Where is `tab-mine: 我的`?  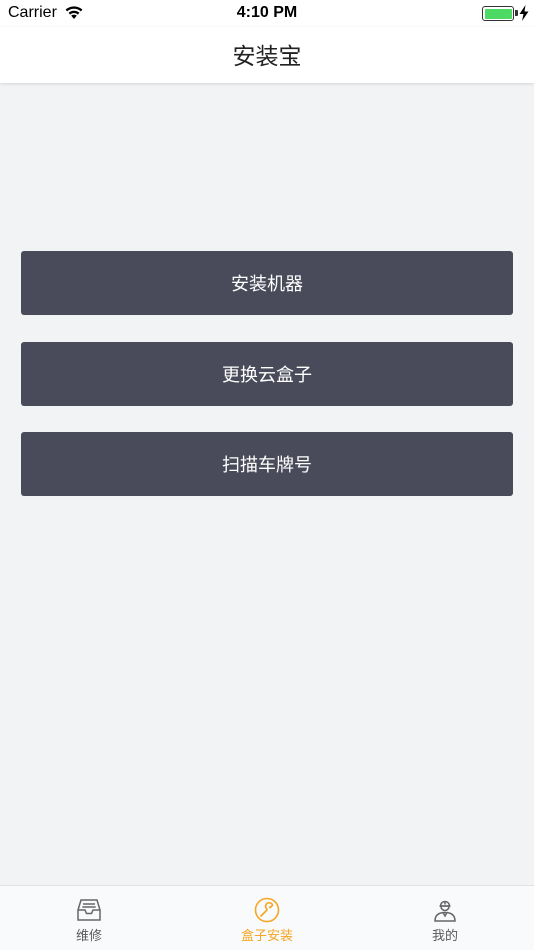
tab-mine: 我的 is located at coordinates (445, 918).